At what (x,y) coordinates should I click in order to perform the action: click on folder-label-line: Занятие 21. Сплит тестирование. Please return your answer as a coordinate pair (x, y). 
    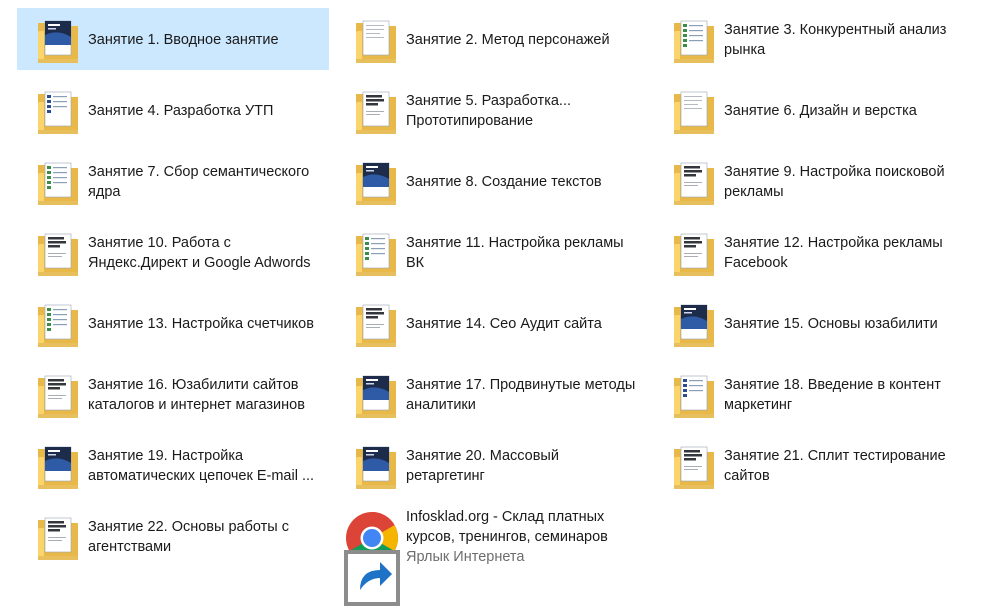
    Looking at the image, I should click on (835, 456).